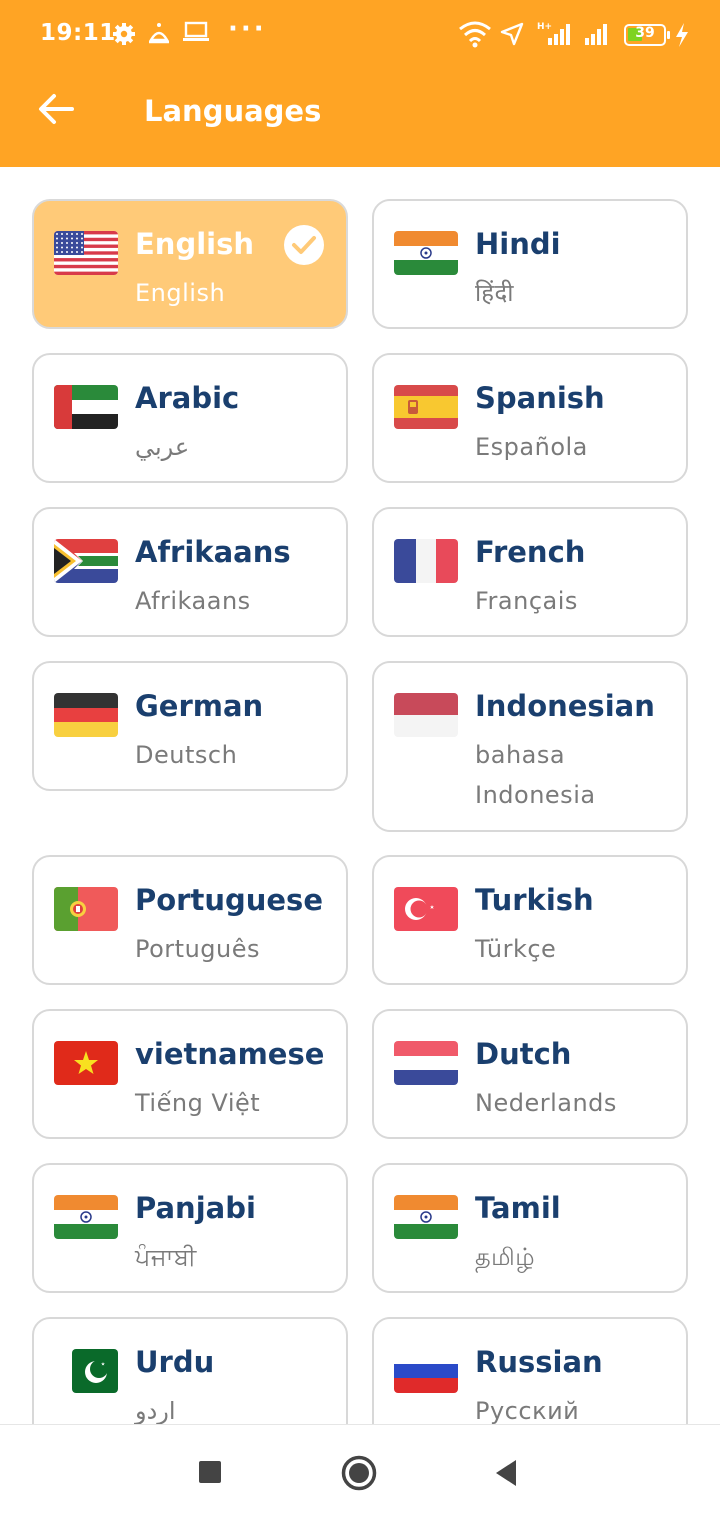  Describe the element at coordinates (229, 900) in the screenshot. I see `language-name: Portuguese` at that location.